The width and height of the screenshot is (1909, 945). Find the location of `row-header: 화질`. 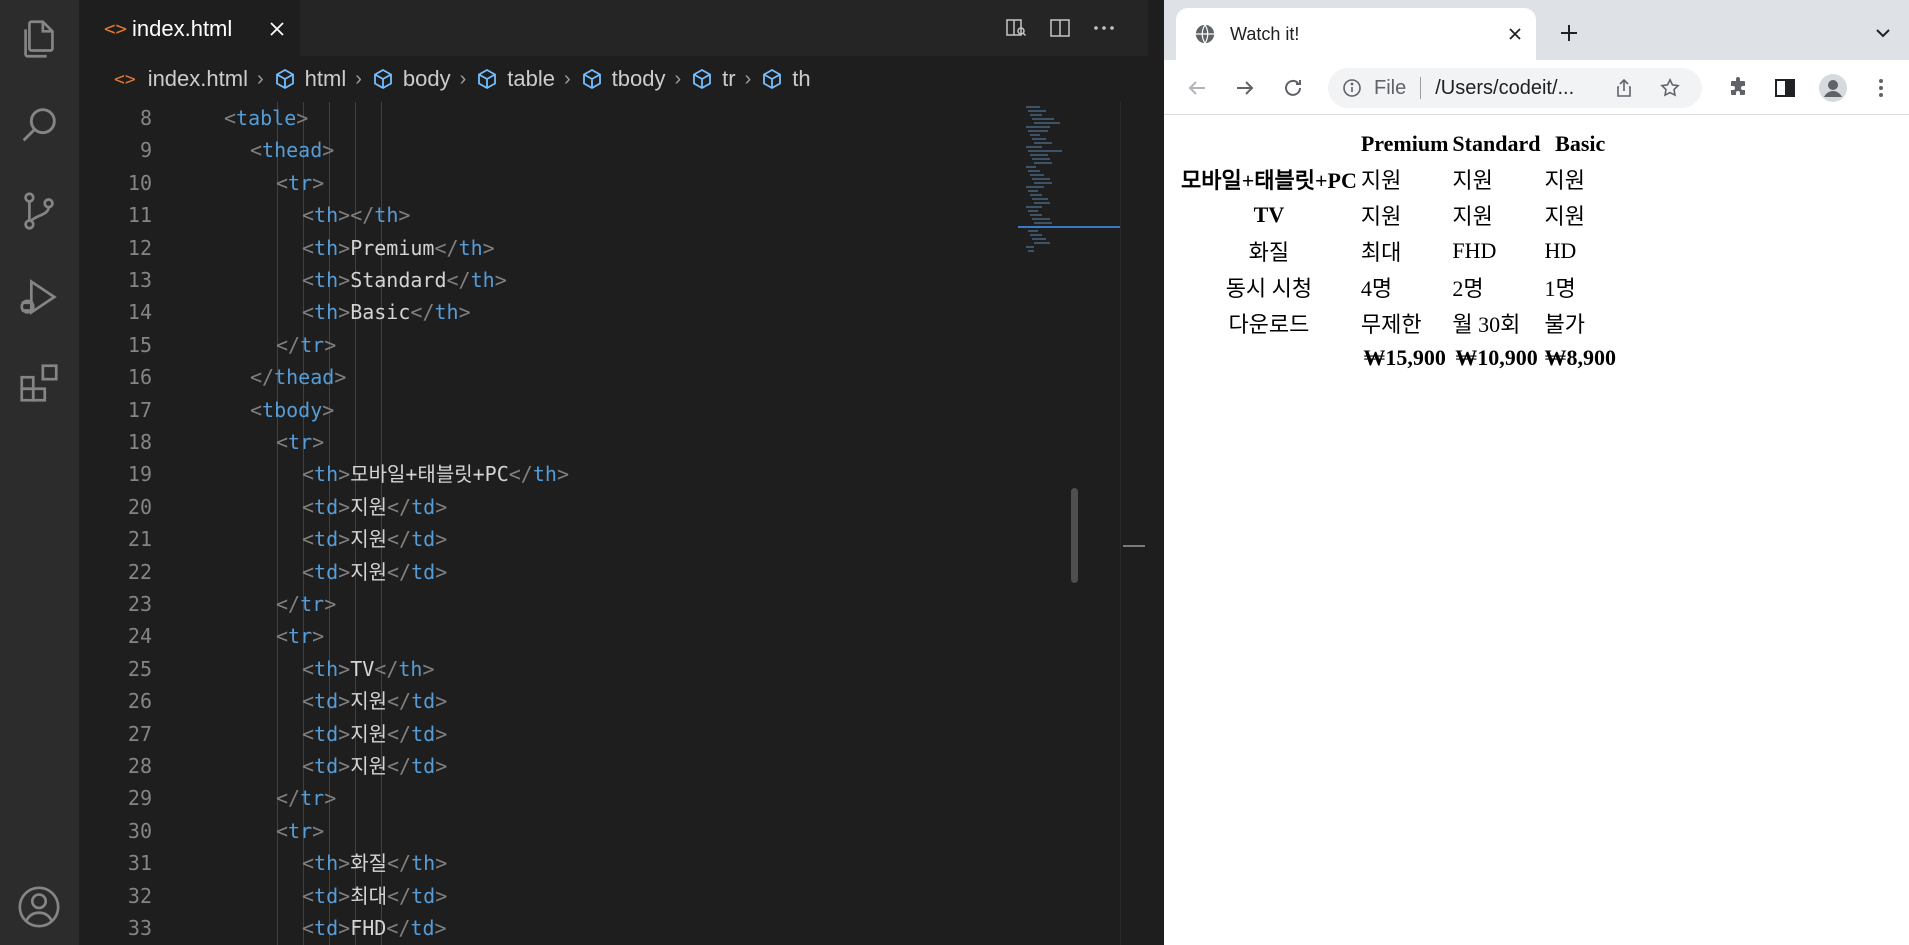

row-header: 화질 is located at coordinates (1269, 252).